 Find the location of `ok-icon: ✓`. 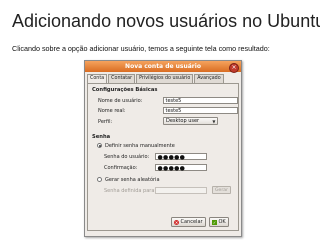

ok-icon: ✓ is located at coordinates (214, 222).